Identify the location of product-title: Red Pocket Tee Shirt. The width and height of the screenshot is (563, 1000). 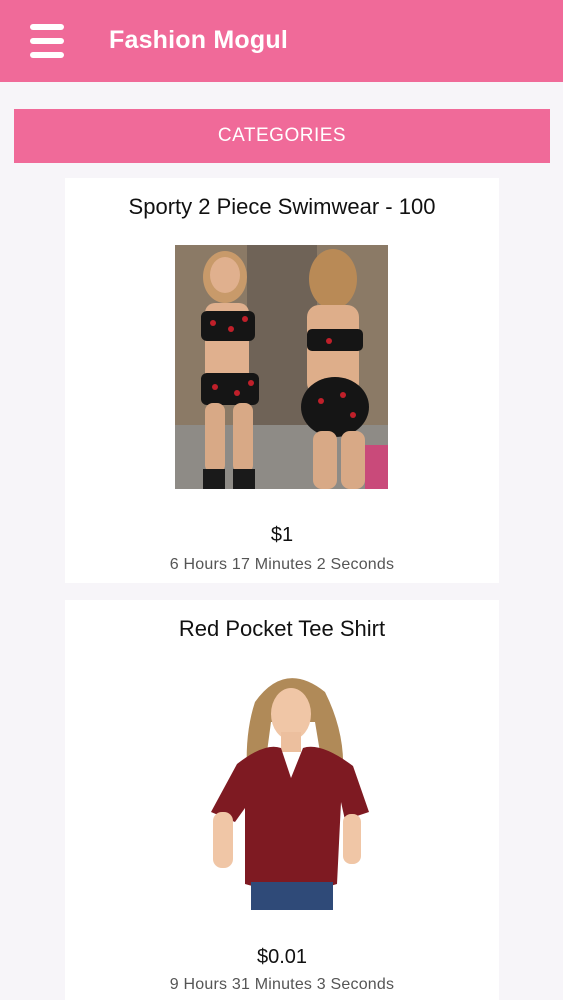
(282, 629).